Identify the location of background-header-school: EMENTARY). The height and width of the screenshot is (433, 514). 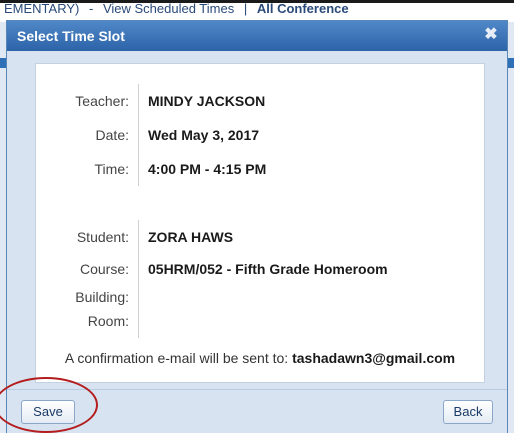
(42, 8).